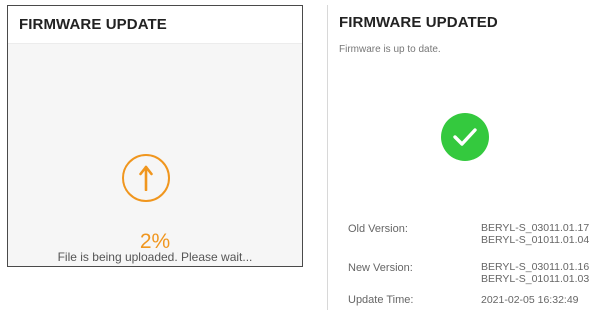 The width and height of the screenshot is (600, 310). I want to click on old-version-label: Old Version:, so click(378, 229).